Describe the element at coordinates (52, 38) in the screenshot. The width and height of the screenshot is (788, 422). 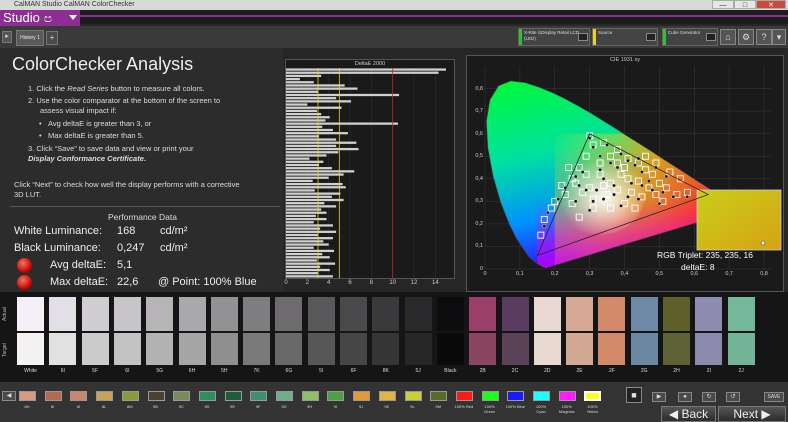
I see `add-tab-button: +` at that location.